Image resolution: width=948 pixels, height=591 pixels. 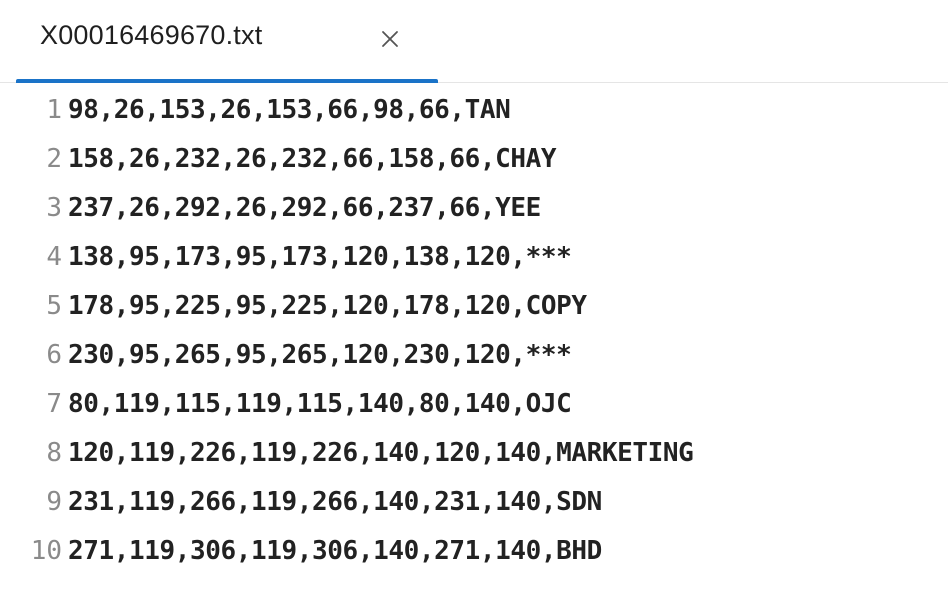 I want to click on line-text: 80,119,115,119,115,140,80,140,OJC, so click(x=320, y=404).